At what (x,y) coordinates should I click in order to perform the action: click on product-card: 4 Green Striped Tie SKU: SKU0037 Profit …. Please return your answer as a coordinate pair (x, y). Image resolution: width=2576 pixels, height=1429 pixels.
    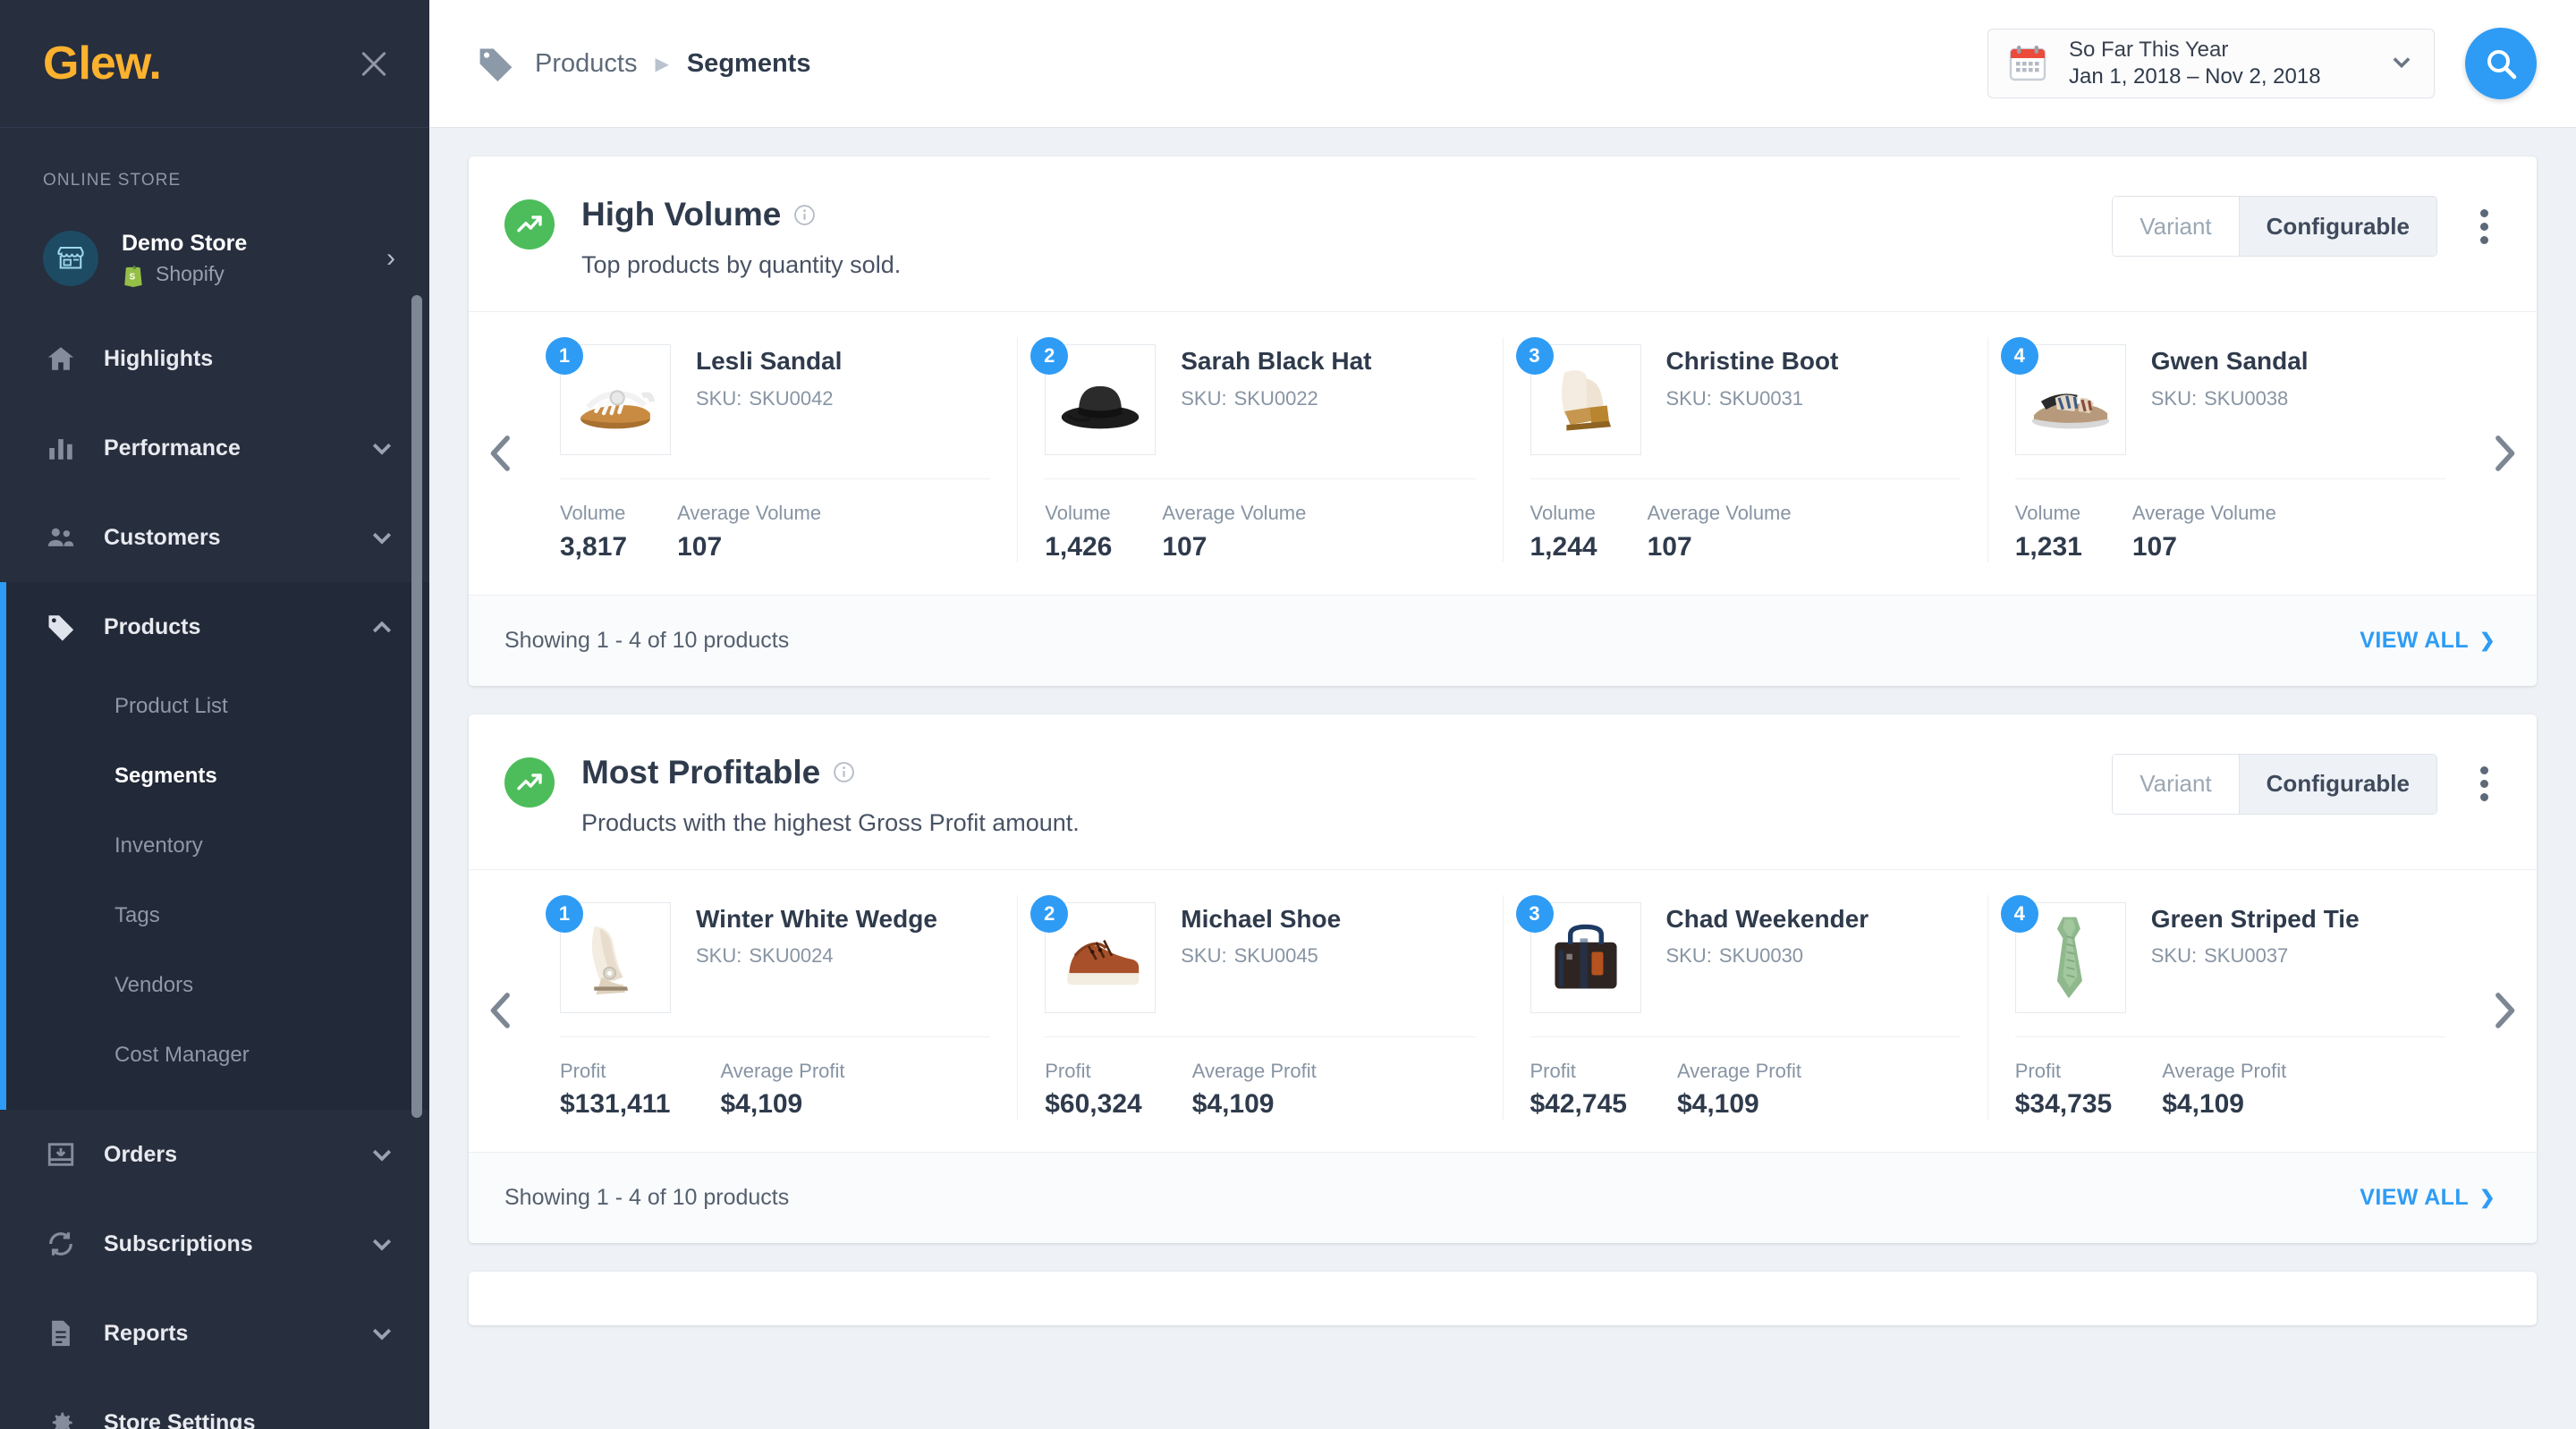
    Looking at the image, I should click on (2230, 1007).